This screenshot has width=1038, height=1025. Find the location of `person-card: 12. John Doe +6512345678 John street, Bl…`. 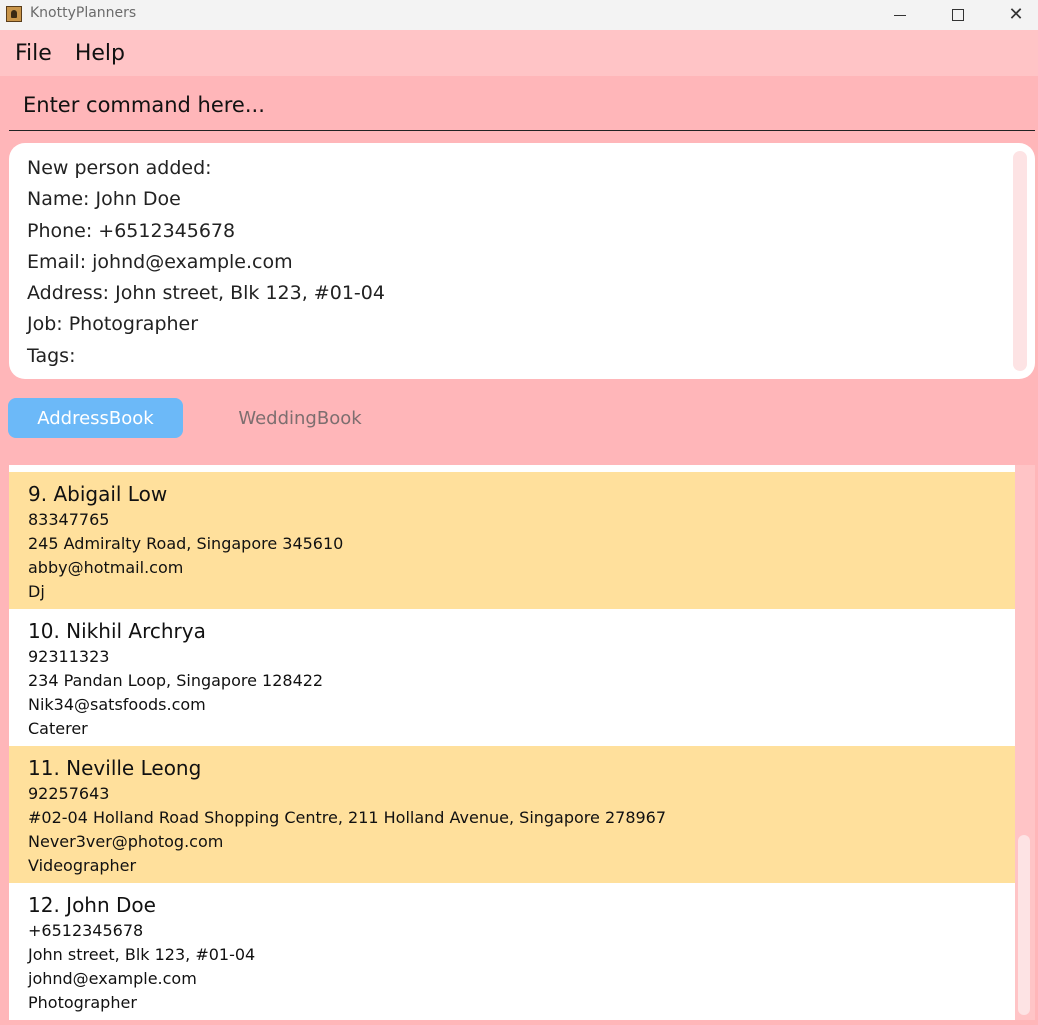

person-card: 12. John Doe +6512345678 John street, Bl… is located at coordinates (512, 951).